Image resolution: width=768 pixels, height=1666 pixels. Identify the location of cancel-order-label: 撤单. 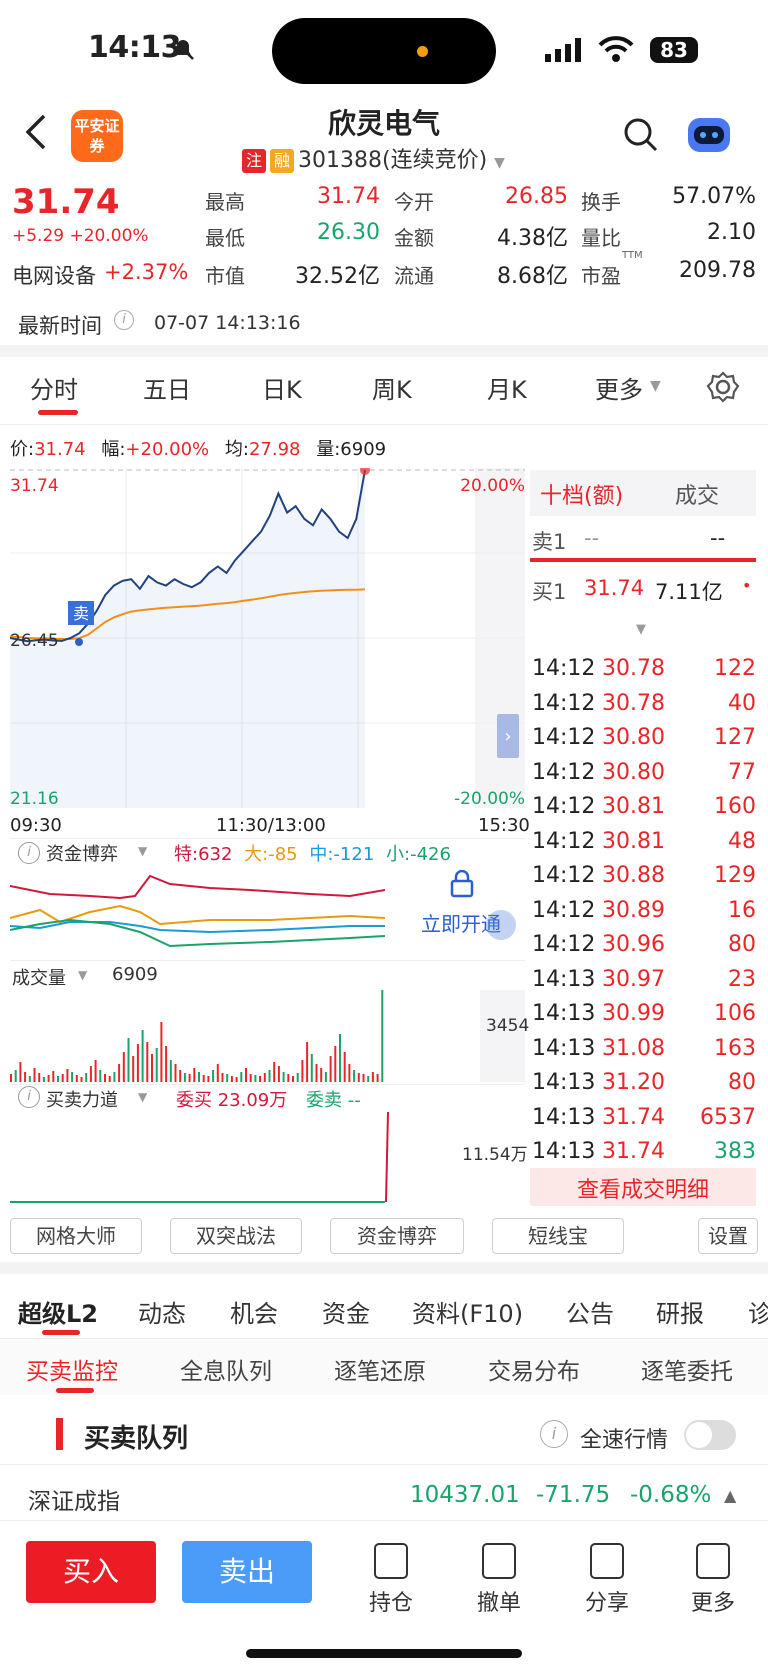
(498, 1603).